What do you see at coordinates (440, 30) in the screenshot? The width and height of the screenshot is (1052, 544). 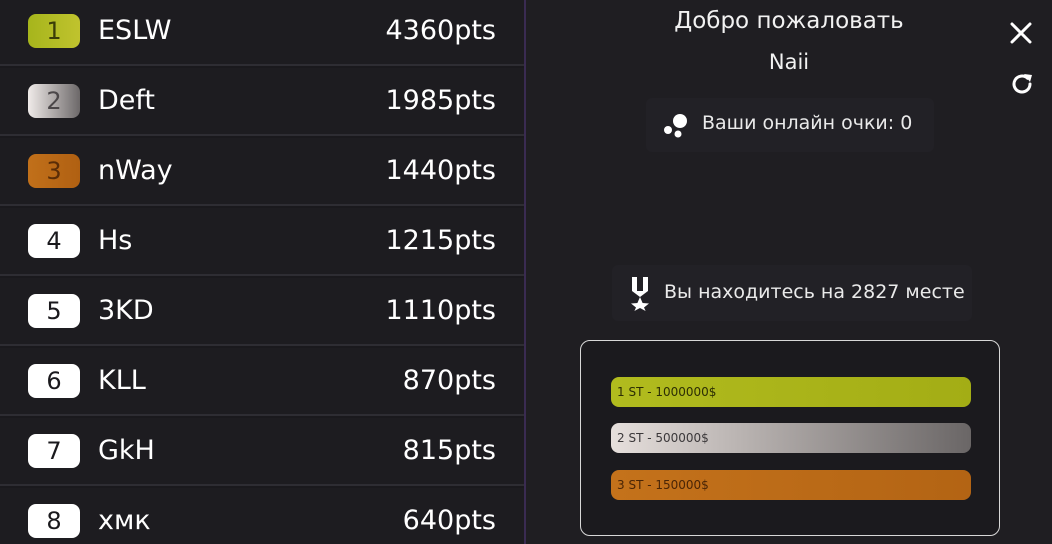 I see `player-points: 4360pts` at bounding box center [440, 30].